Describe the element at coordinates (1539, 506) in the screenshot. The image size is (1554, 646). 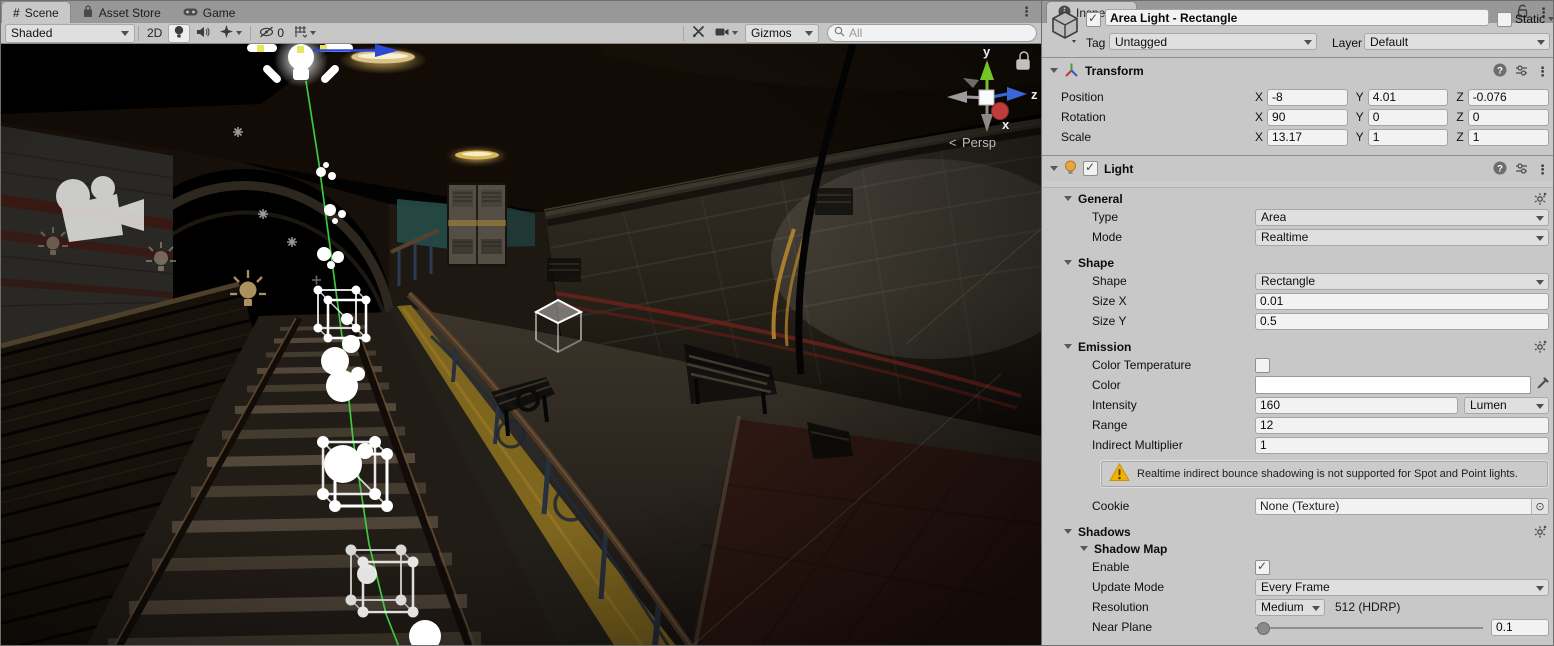
I see `object-picker-icon: ⊙` at that location.